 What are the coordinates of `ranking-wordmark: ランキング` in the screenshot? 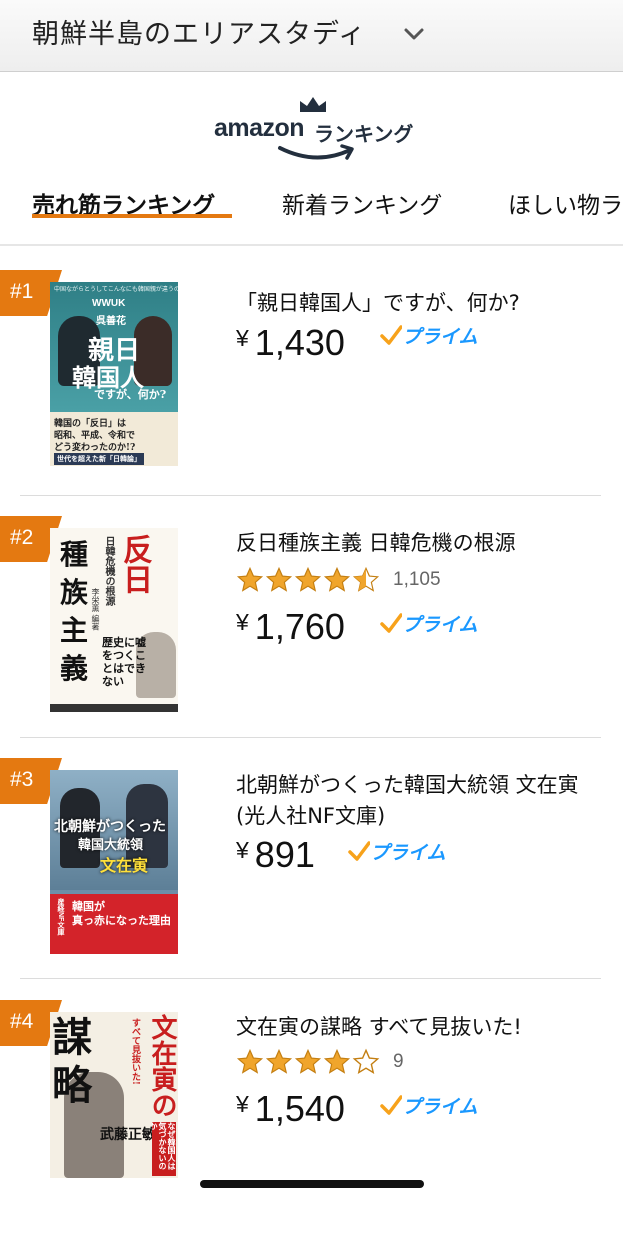 It's located at (364, 134).